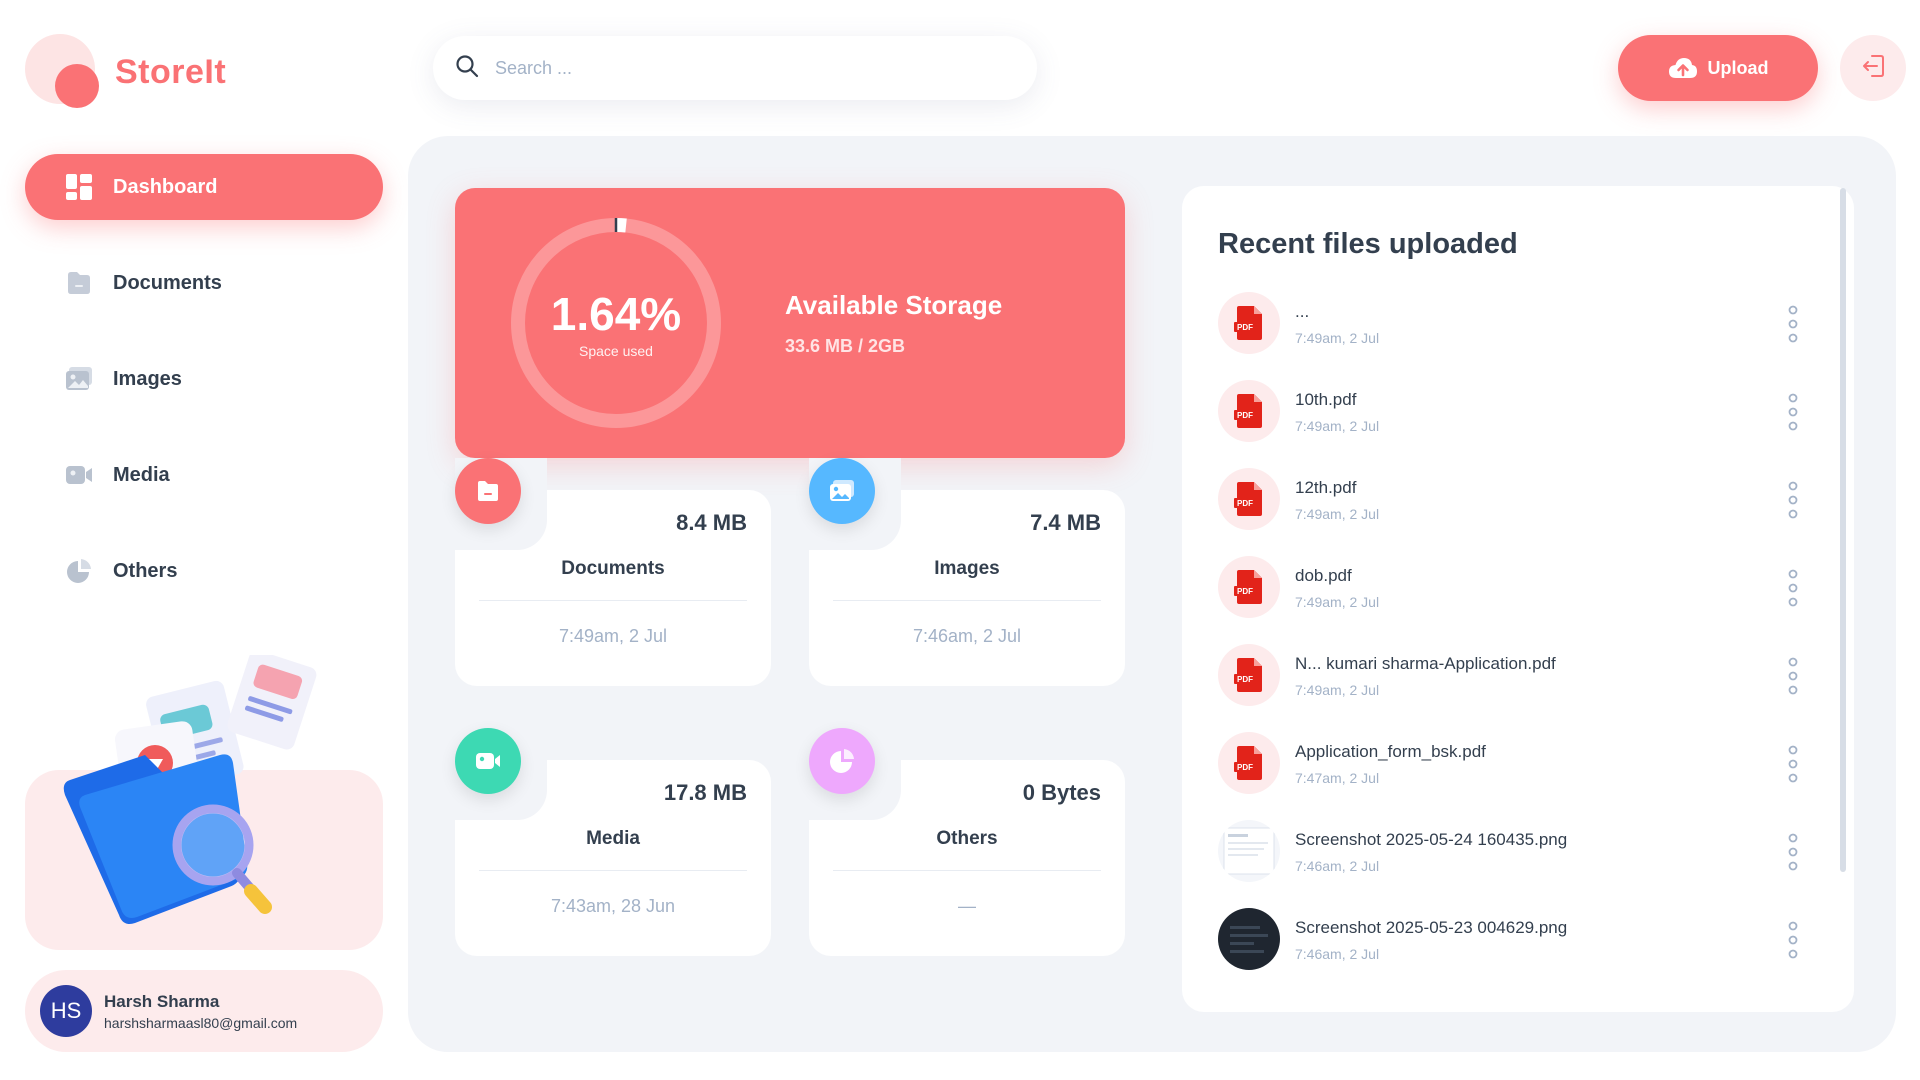 This screenshot has height=1080, width=1920. Describe the element at coordinates (488, 761) in the screenshot. I see `video-icon` at that location.